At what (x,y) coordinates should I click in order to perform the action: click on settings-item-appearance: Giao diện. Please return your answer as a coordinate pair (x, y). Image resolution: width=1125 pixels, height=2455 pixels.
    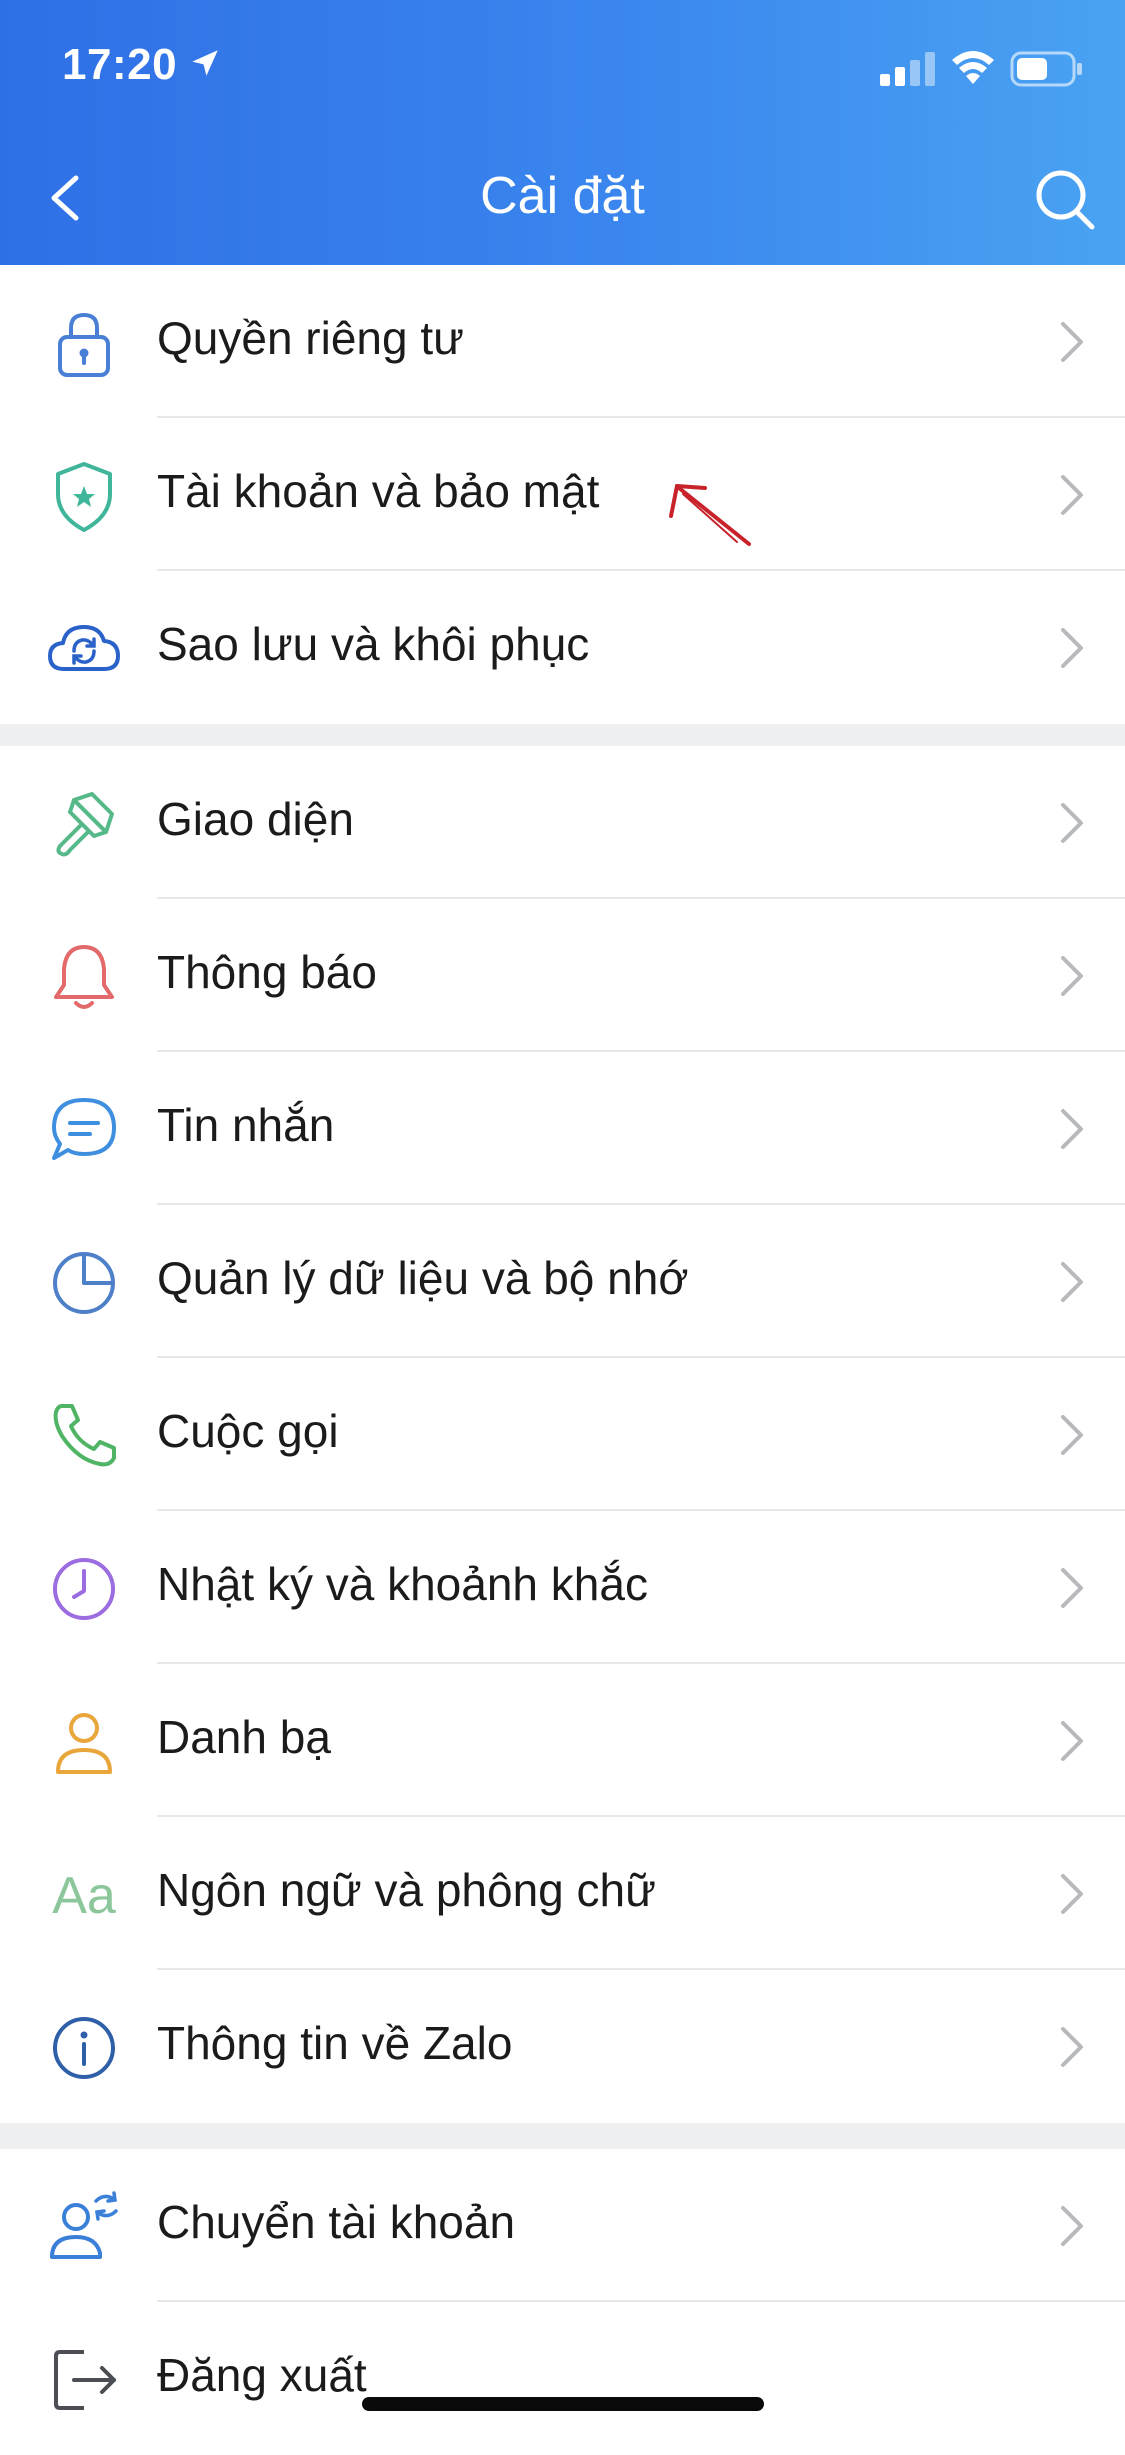
    Looking at the image, I should click on (562, 822).